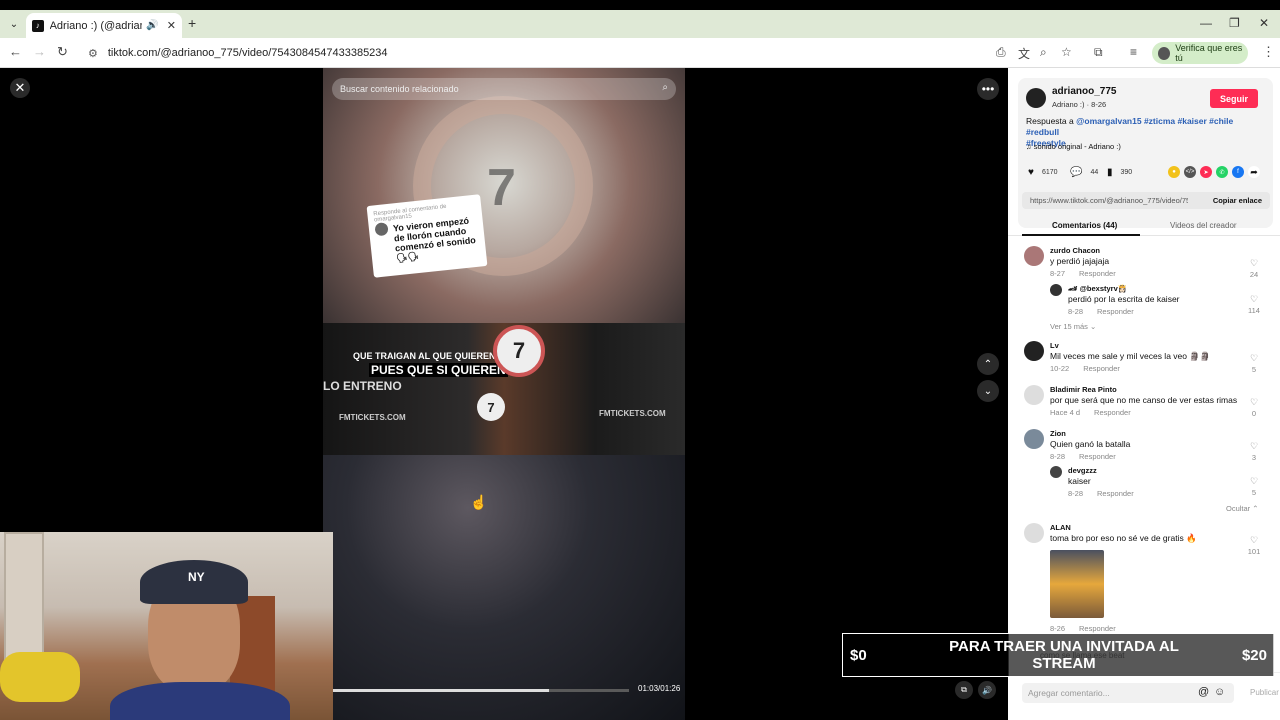 Image resolution: width=1280 pixels, height=720 pixels. What do you see at coordinates (988, 364) in the screenshot?
I see `previous-video-icon: ⌃` at bounding box center [988, 364].